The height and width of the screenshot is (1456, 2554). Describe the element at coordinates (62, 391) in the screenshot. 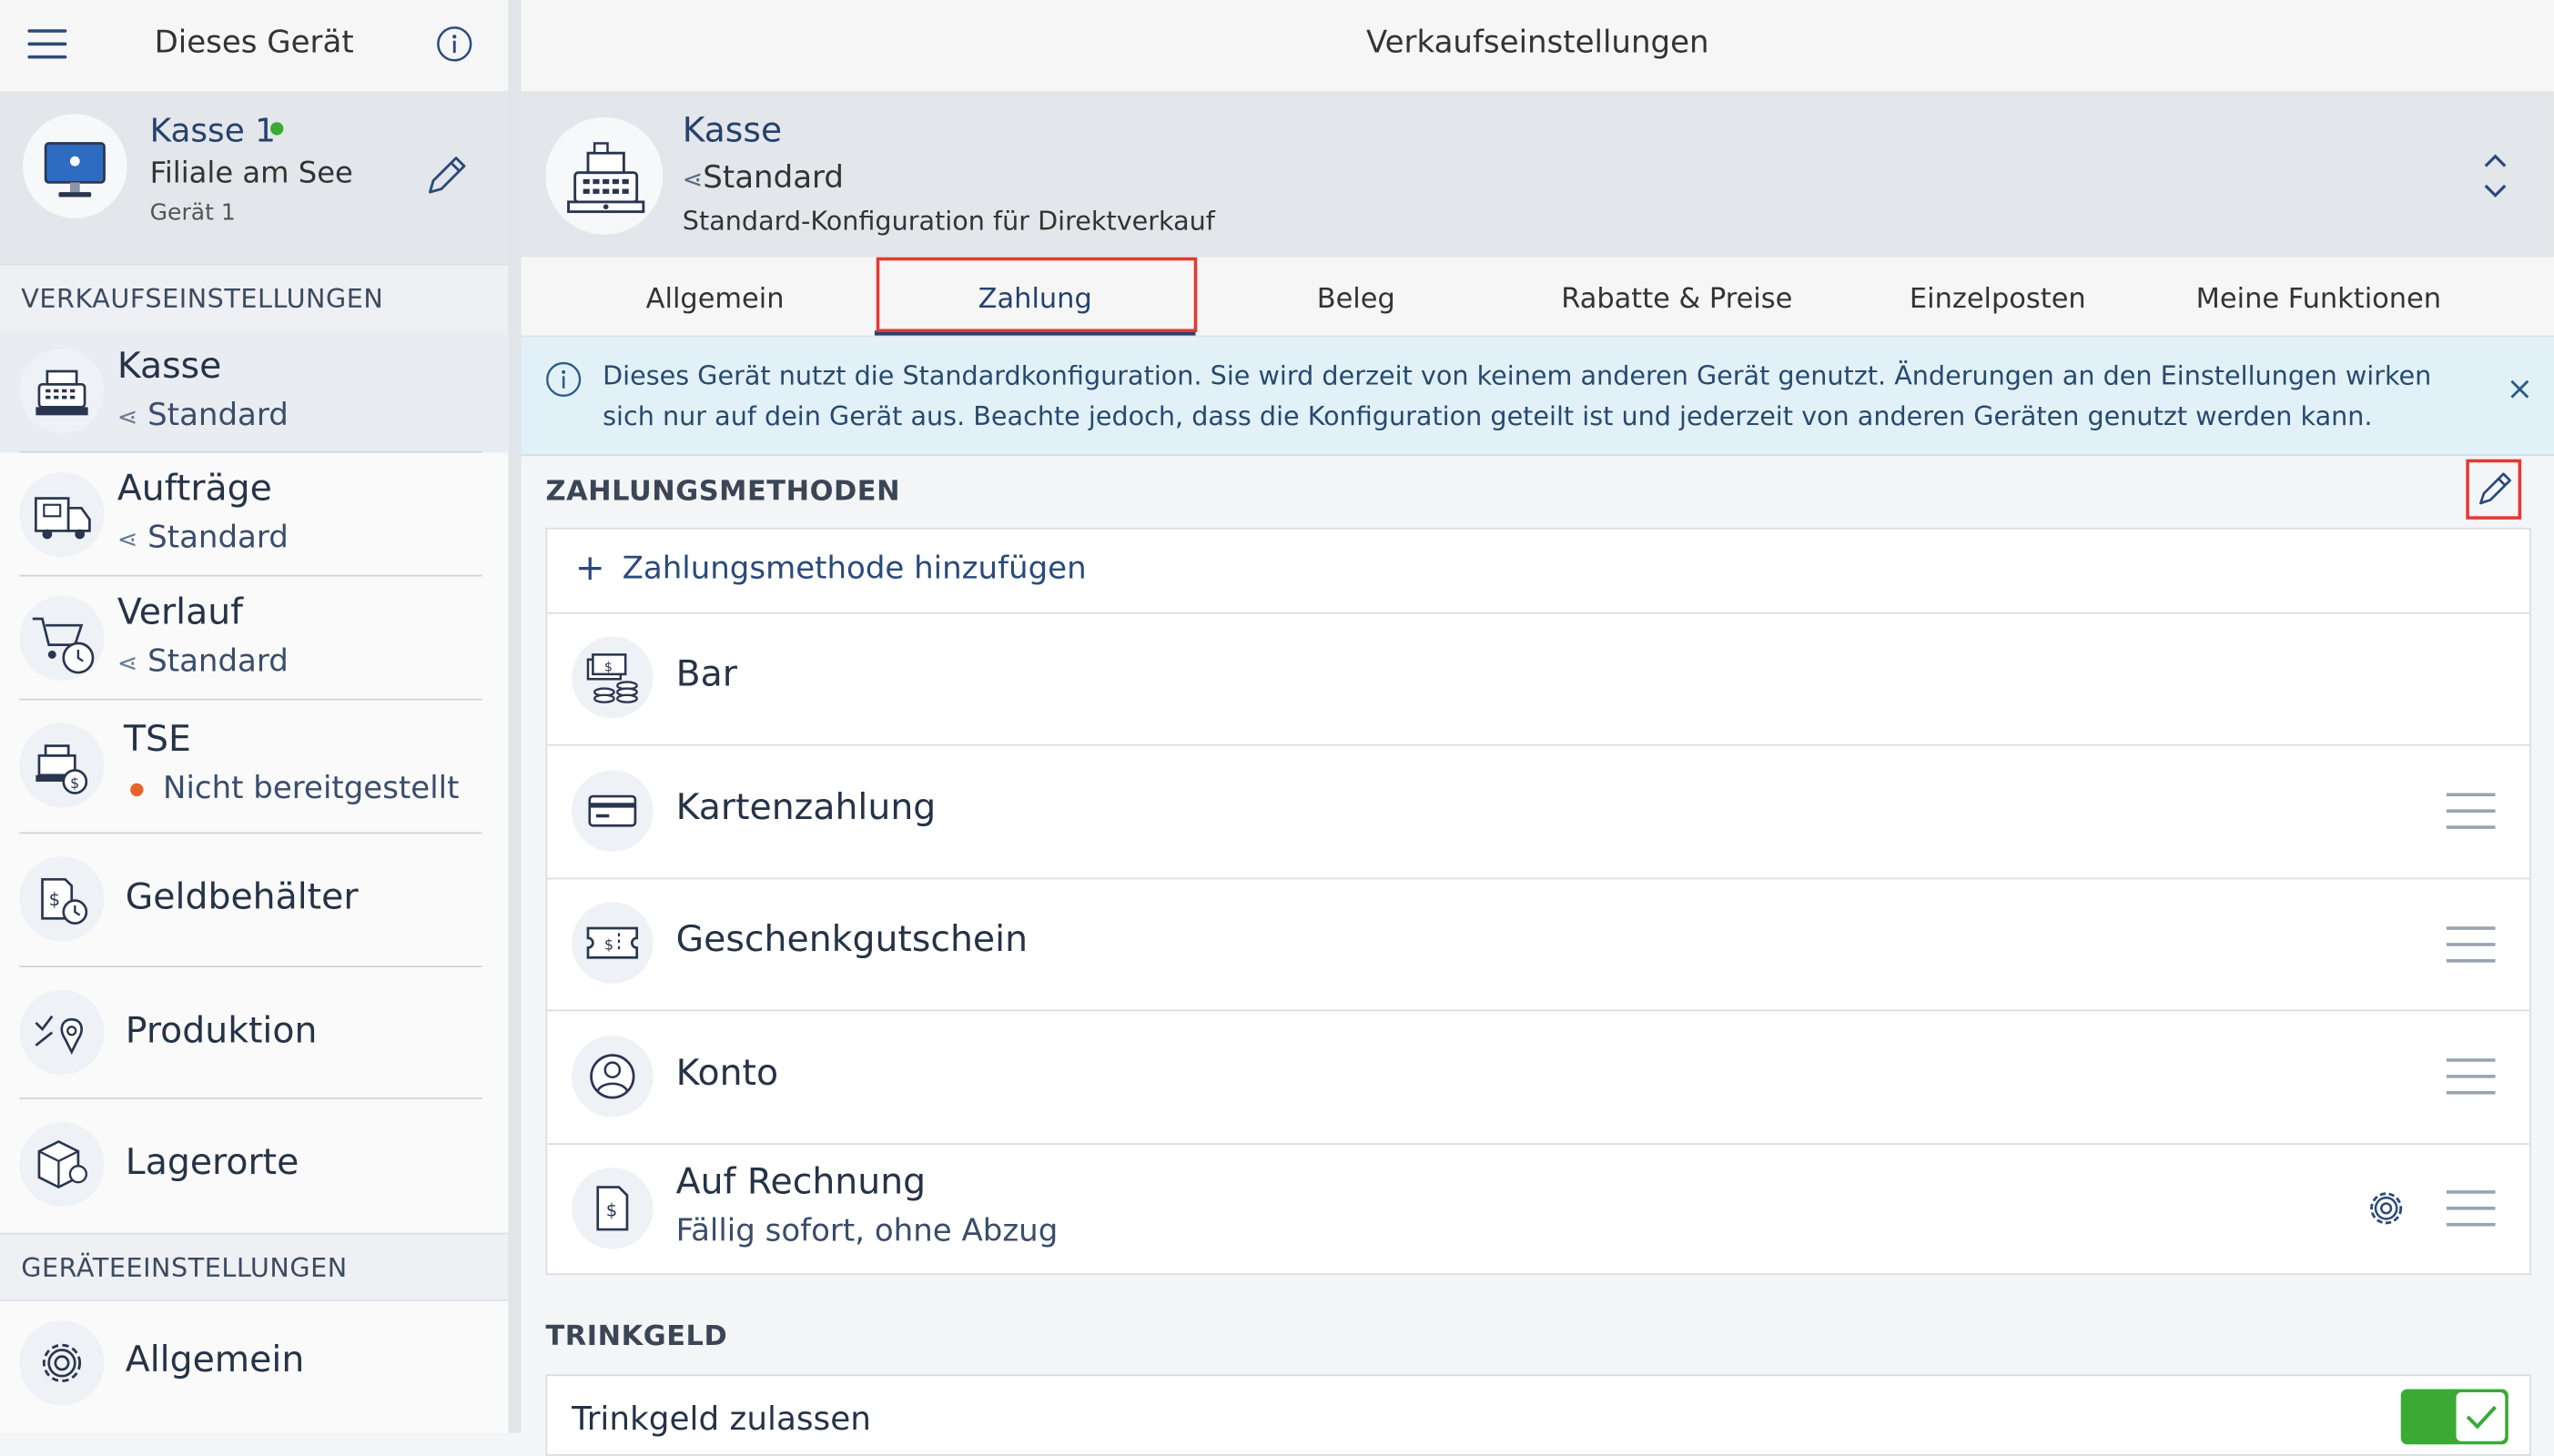

I see `cash-register-icon` at that location.